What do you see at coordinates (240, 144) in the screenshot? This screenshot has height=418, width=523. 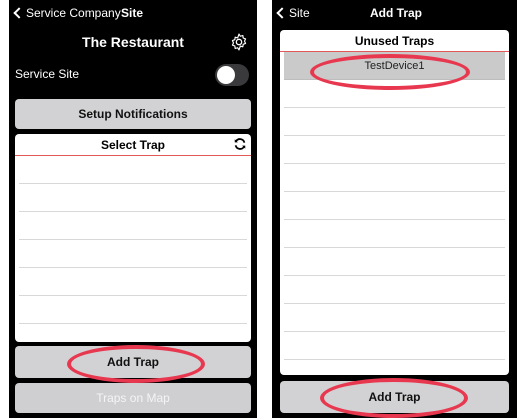 I see `refresh-icon` at bounding box center [240, 144].